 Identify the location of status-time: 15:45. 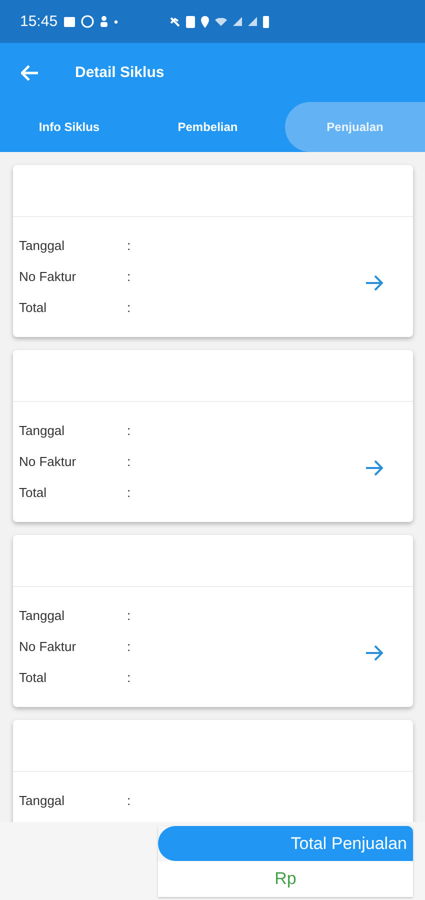
(39, 21).